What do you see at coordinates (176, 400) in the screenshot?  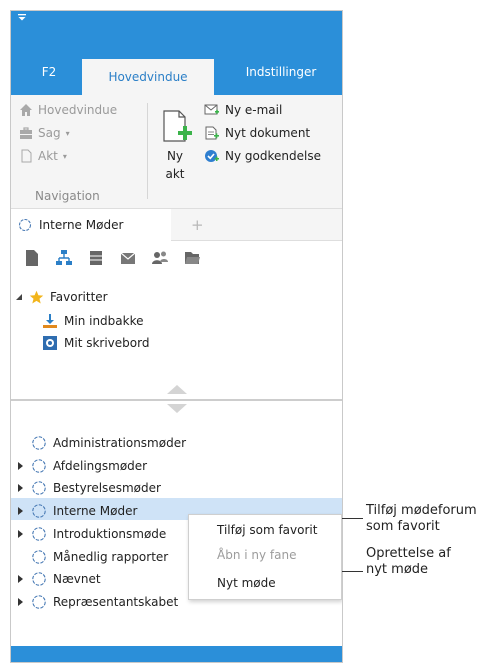 I see `pane-divider` at bounding box center [176, 400].